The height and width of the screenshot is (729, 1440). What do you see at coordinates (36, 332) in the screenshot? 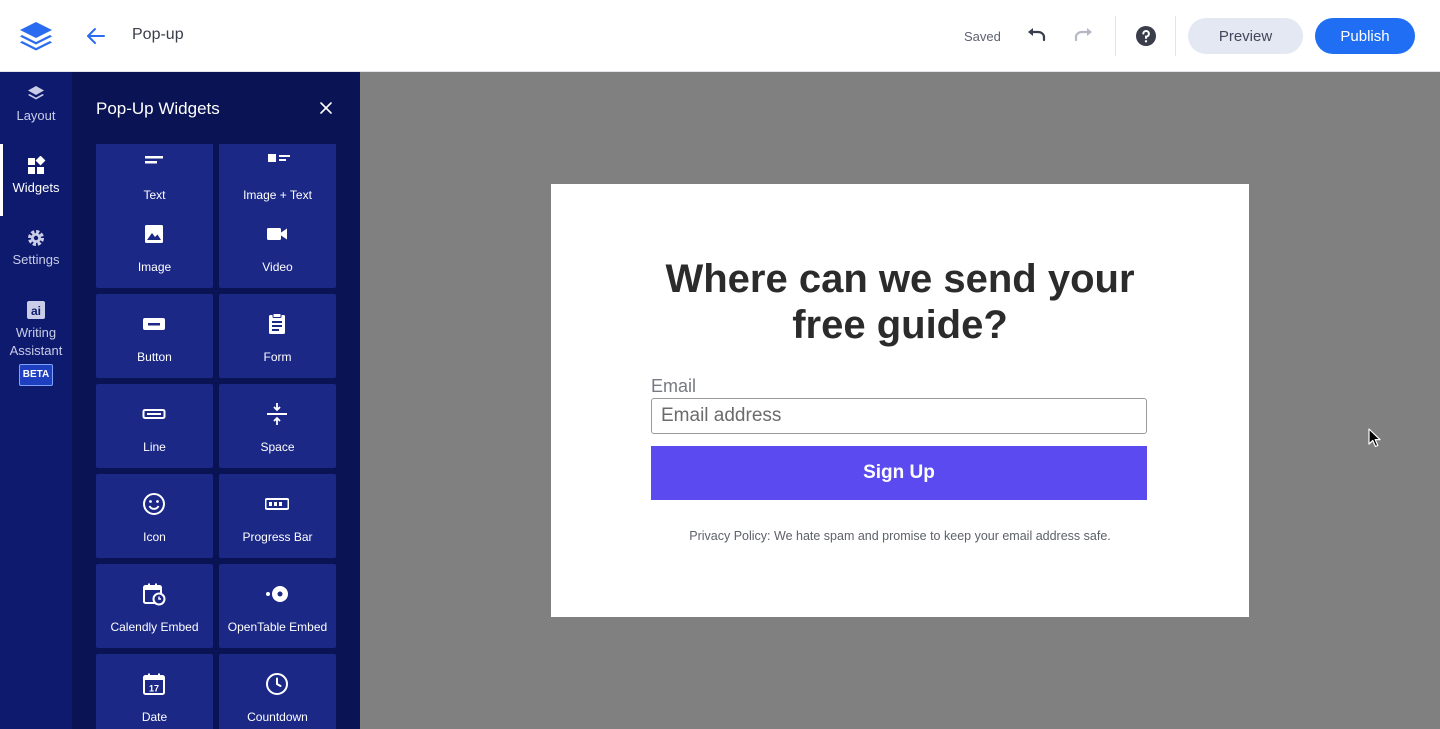
I see `rail-item-label: Writing` at bounding box center [36, 332].